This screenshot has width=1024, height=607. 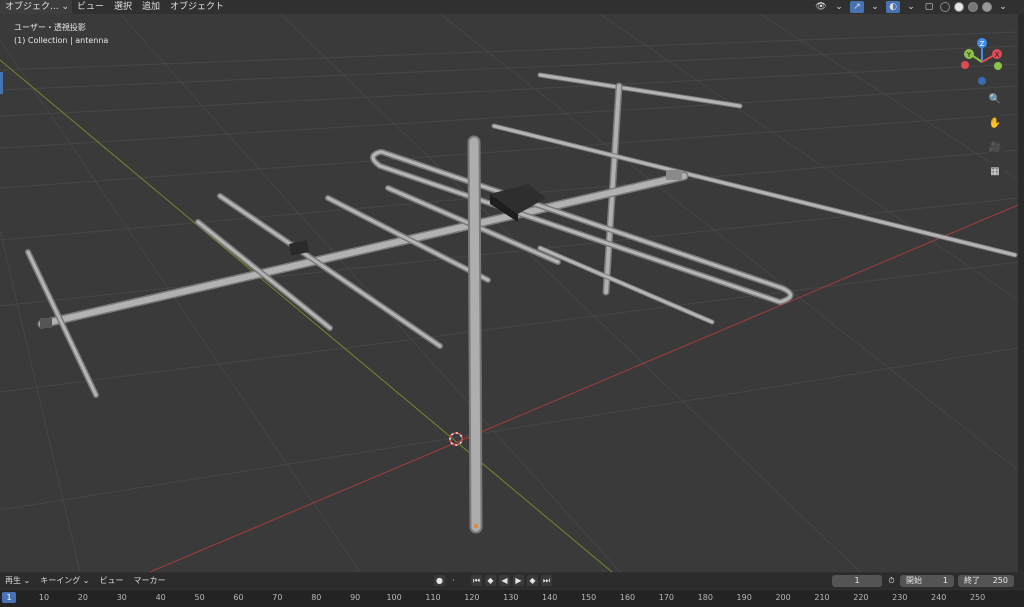 I want to click on gizmo-neg-z, so click(x=982, y=81).